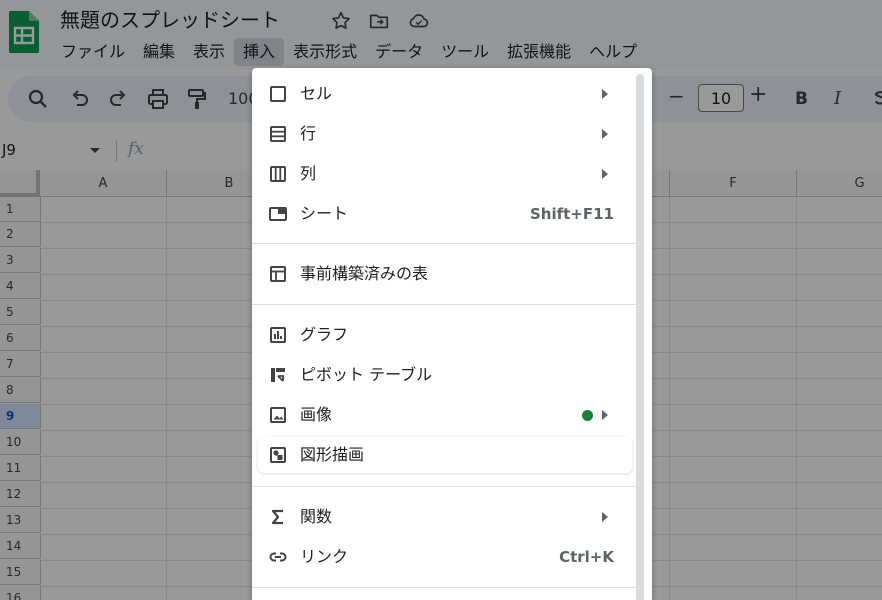 The height and width of the screenshot is (600, 882). Describe the element at coordinates (324, 556) in the screenshot. I see `insert-menu-item-label: リンク` at that location.